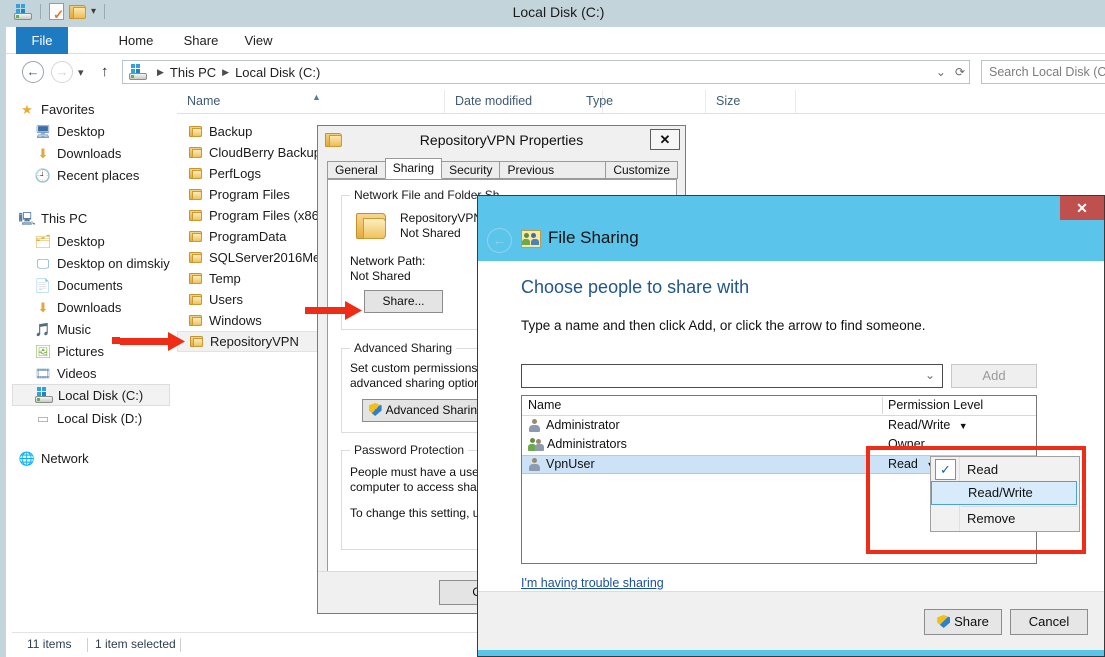 The width and height of the screenshot is (1105, 657). What do you see at coordinates (138, 72) in the screenshot?
I see `breadcrumb-drive-icon` at bounding box center [138, 72].